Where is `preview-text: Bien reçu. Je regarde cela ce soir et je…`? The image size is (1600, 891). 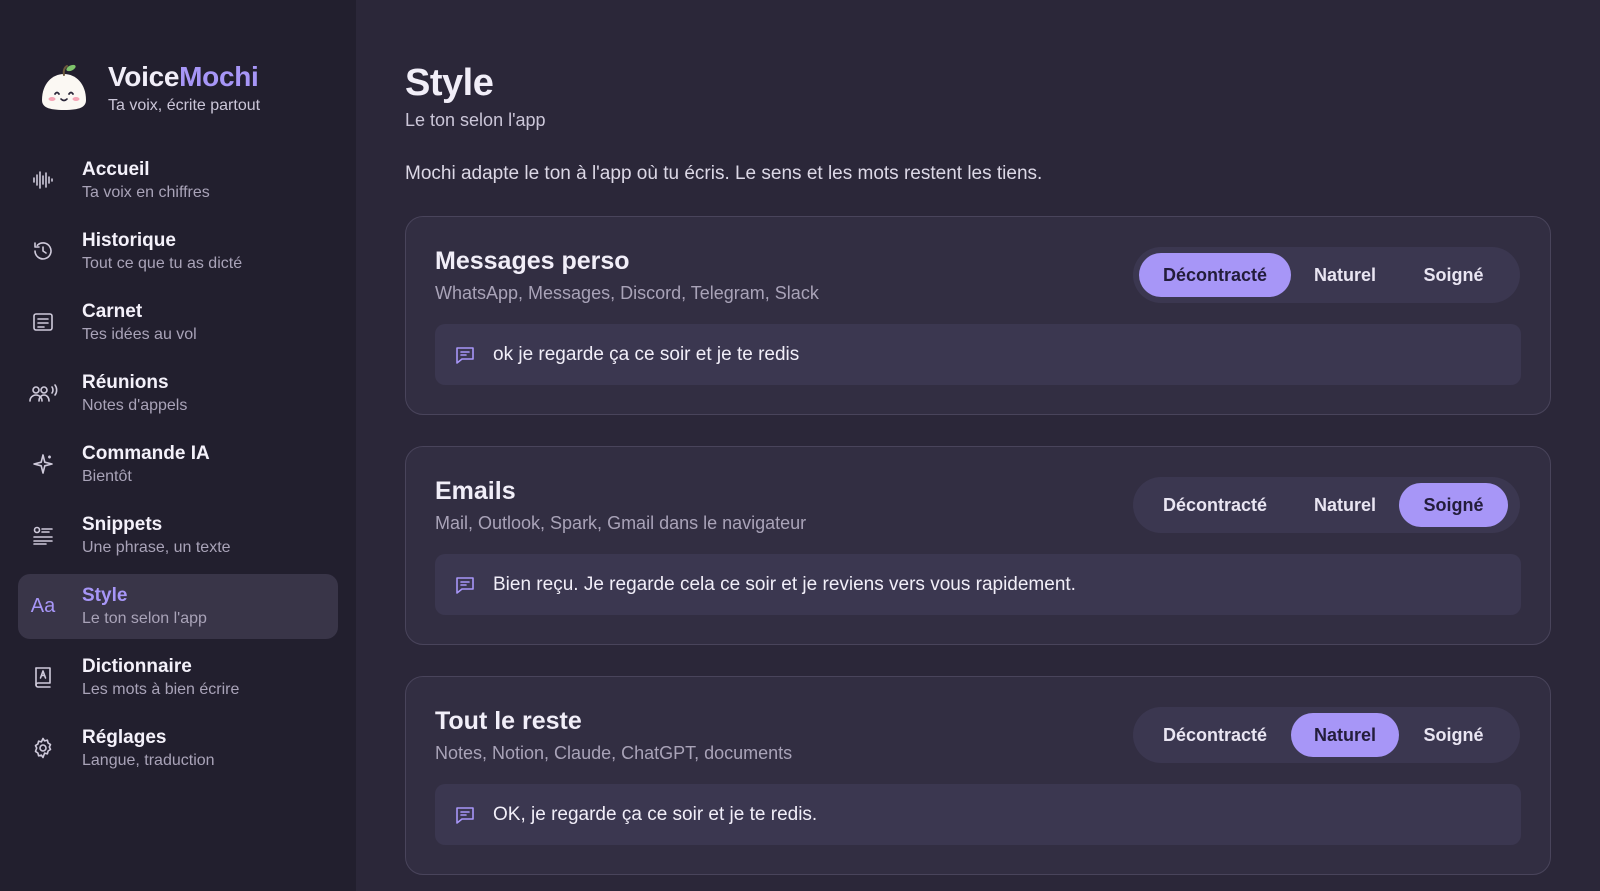 preview-text: Bien reçu. Je regarde cela ce soir et je… is located at coordinates (784, 584).